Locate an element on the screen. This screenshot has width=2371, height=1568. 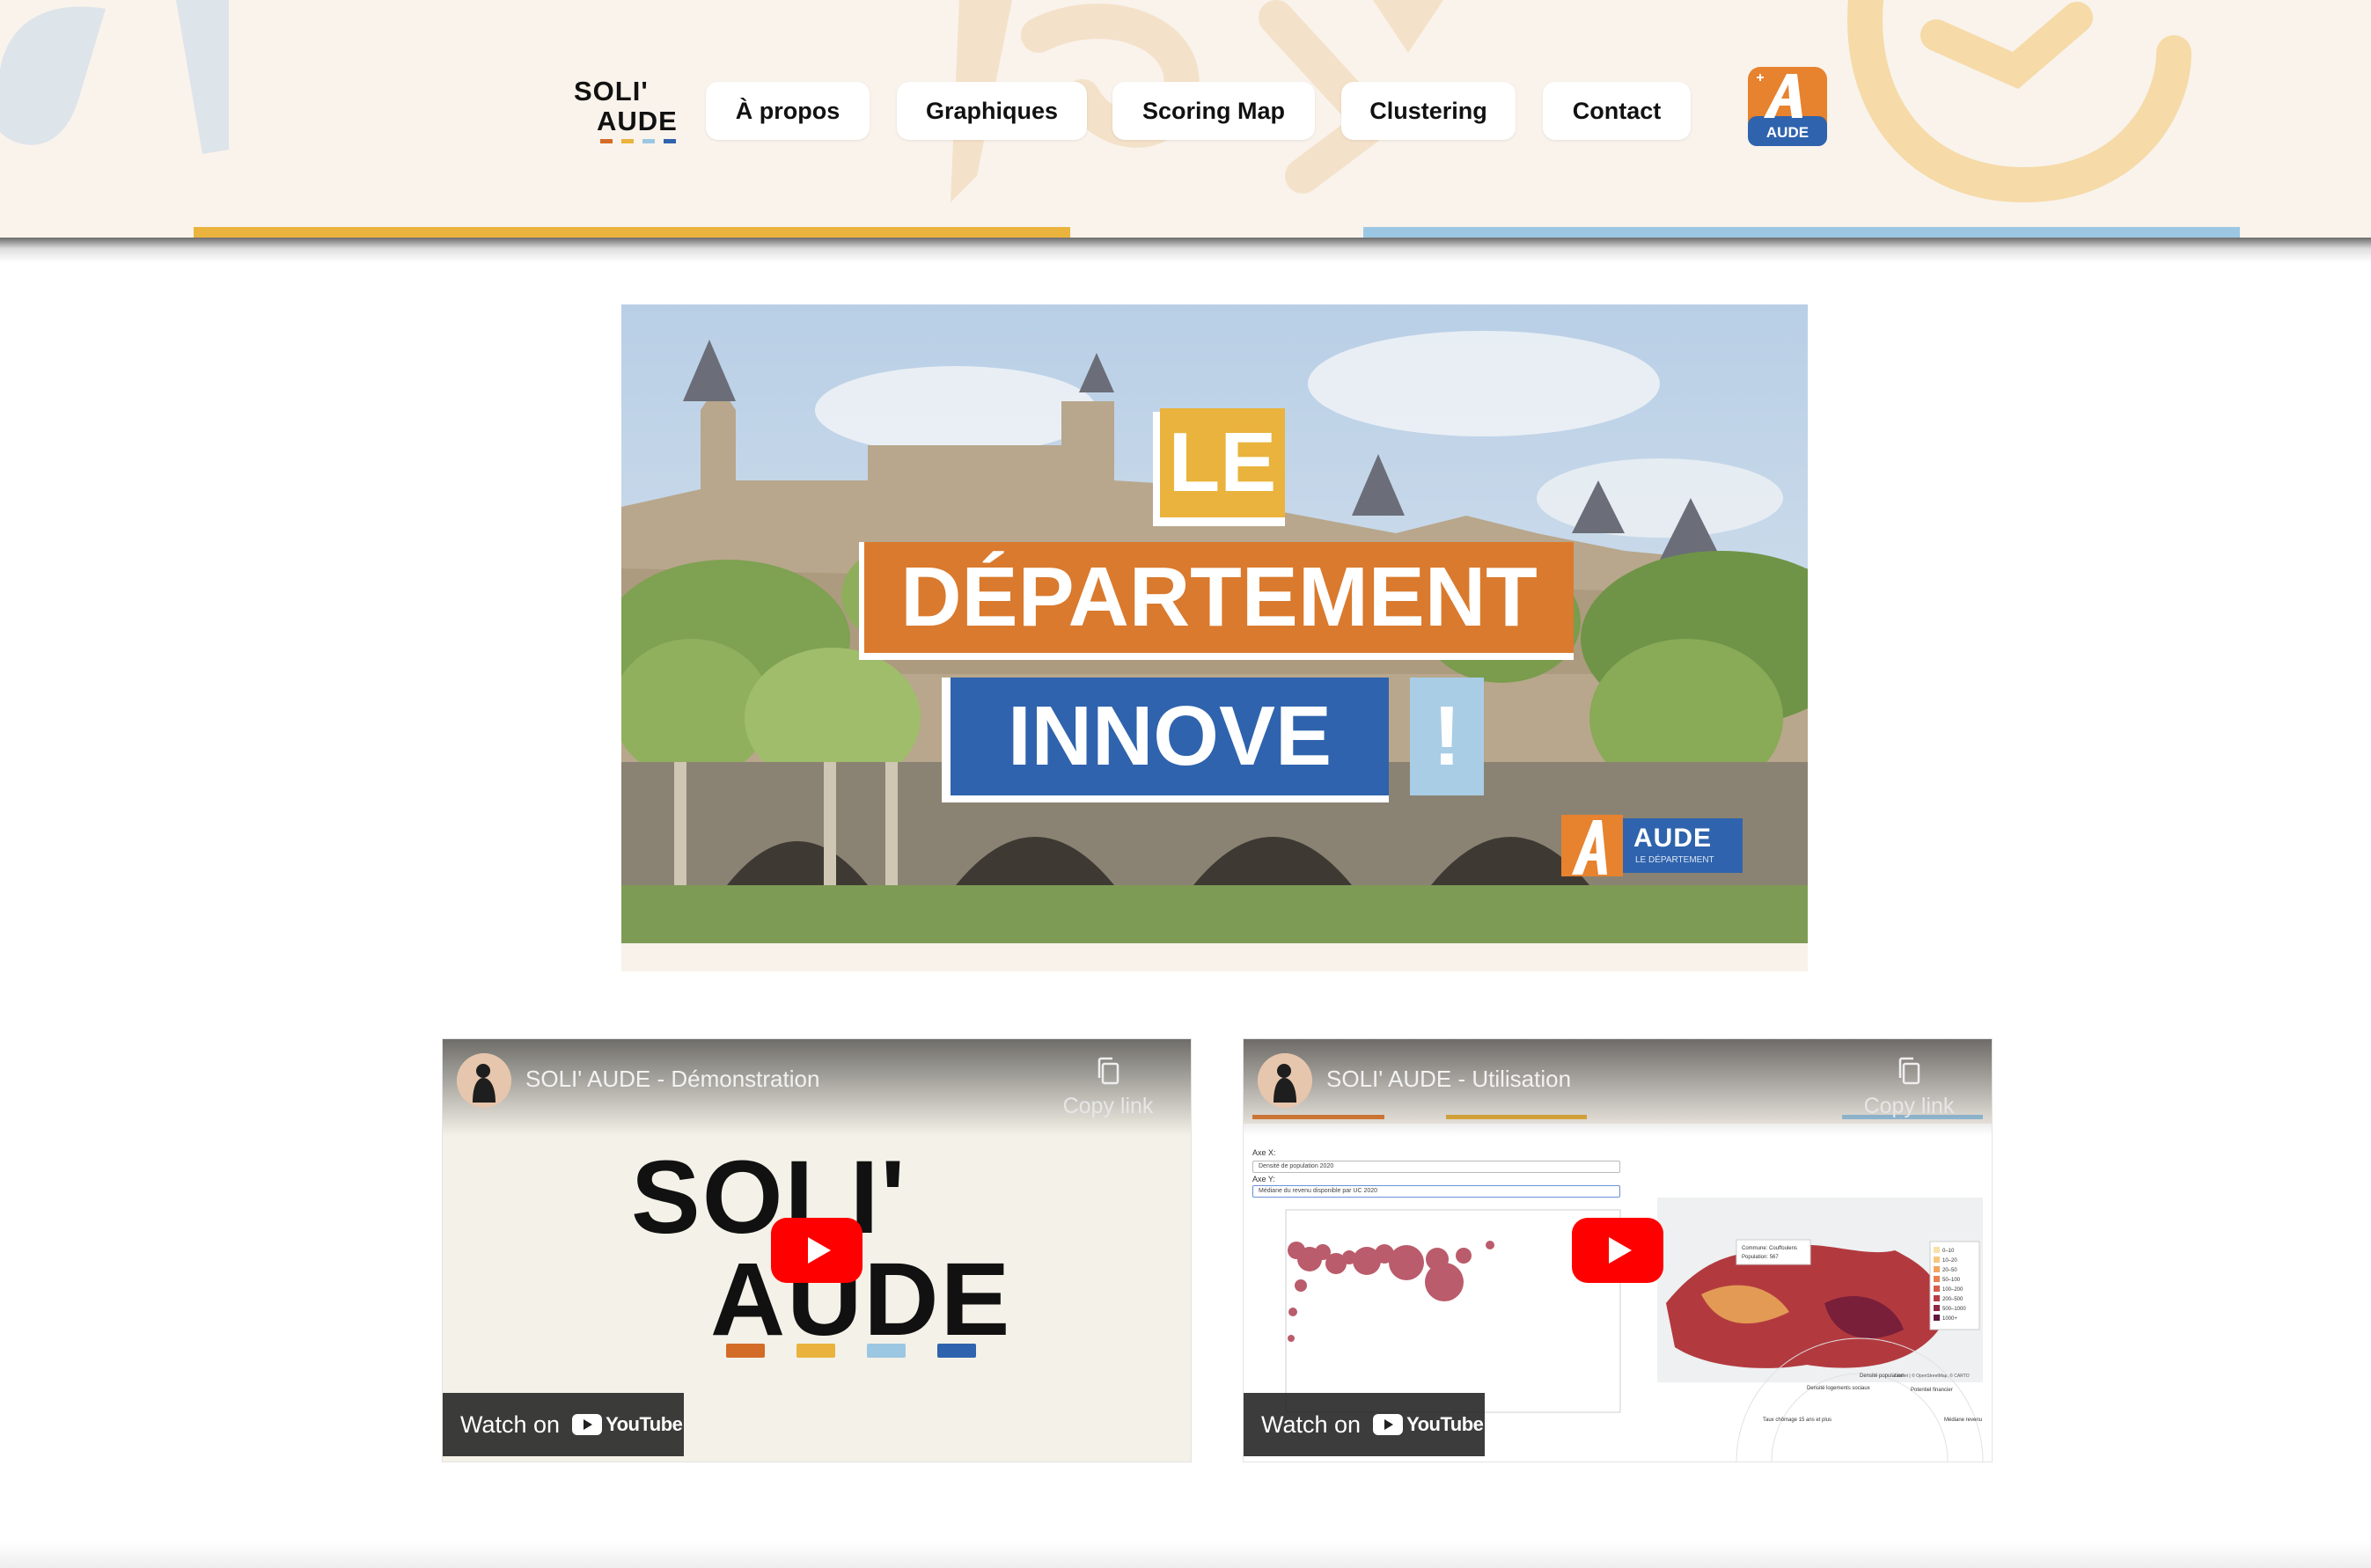
nav-contact: Contact is located at coordinates (1617, 111).